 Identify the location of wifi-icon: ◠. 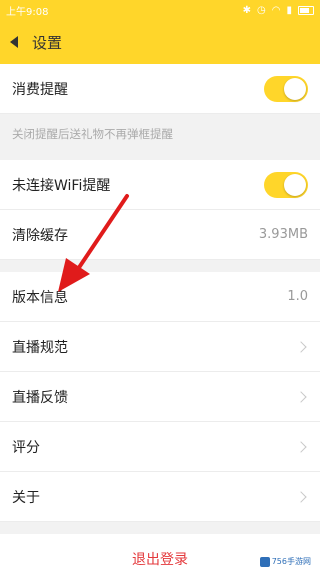
(276, 10).